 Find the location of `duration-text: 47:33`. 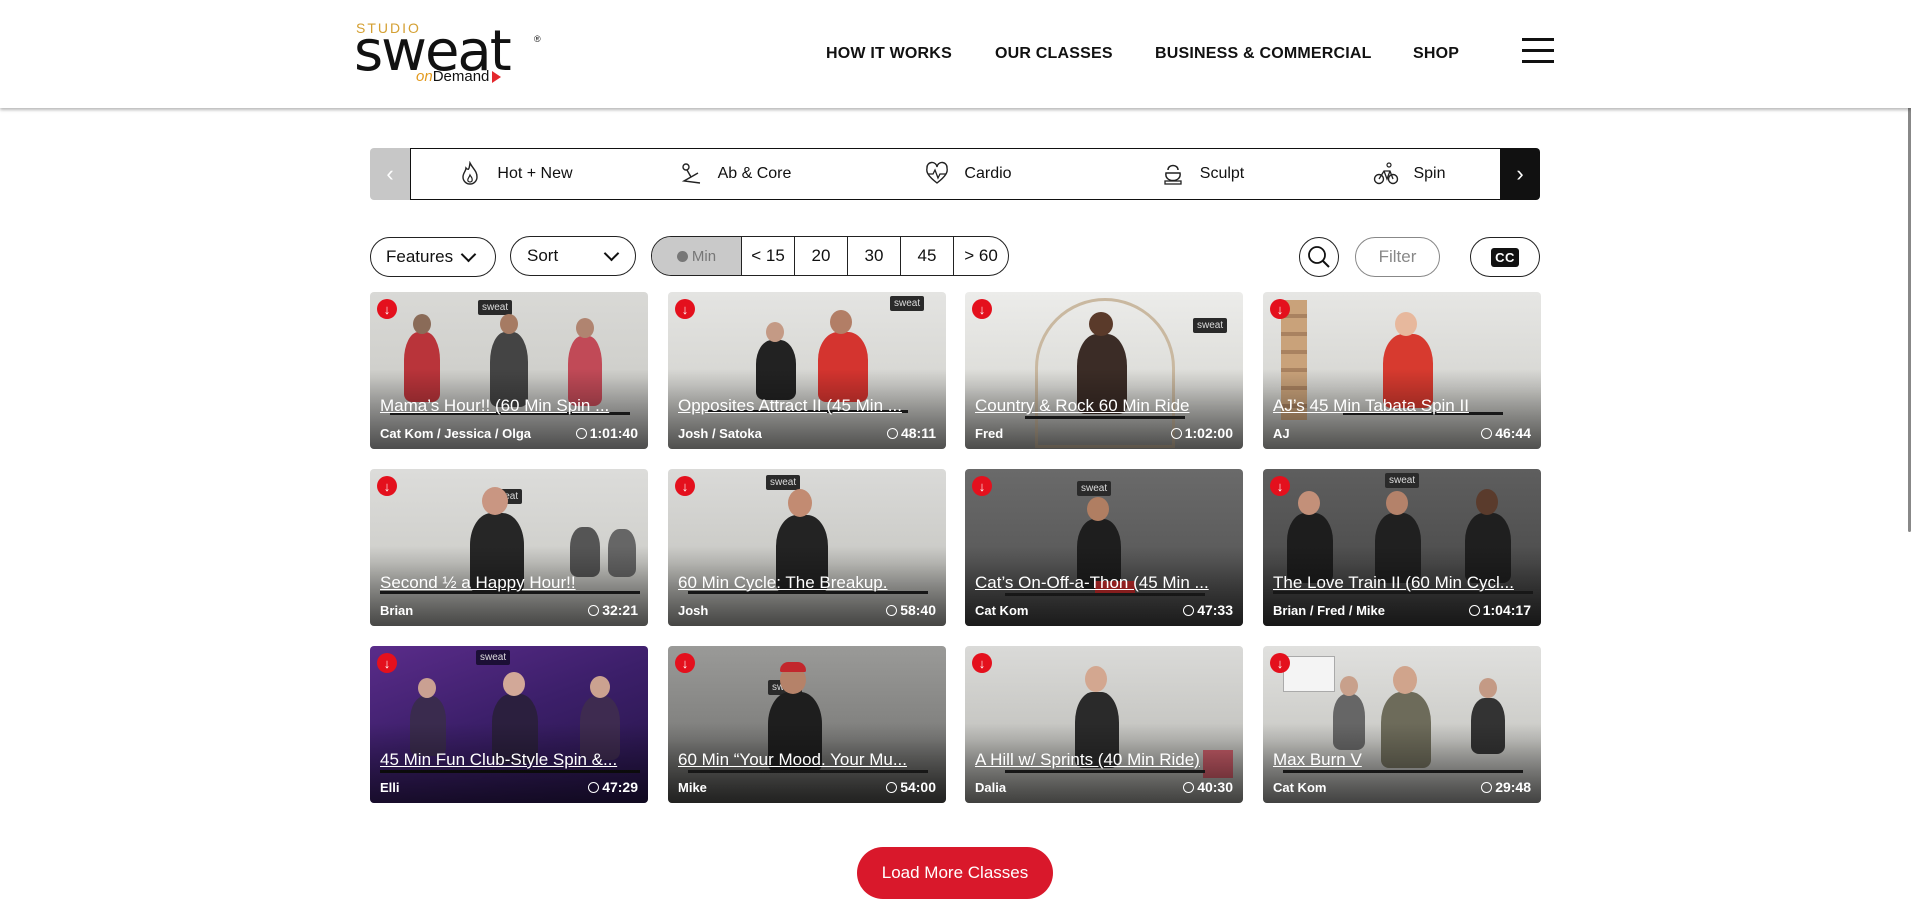

duration-text: 47:33 is located at coordinates (1215, 610).